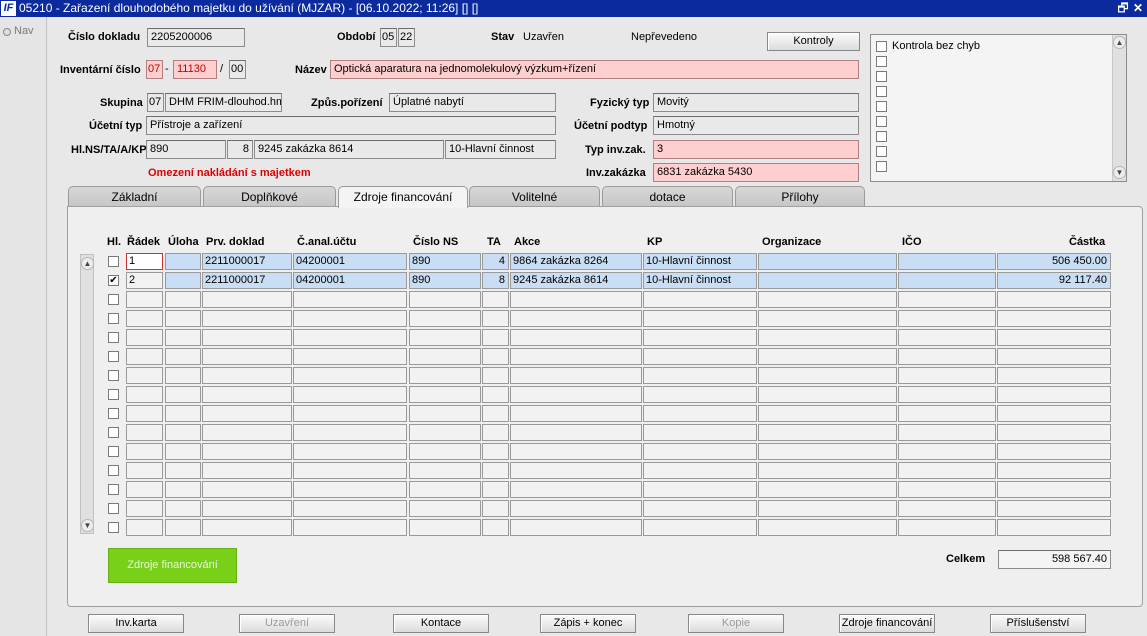 Image resolution: width=1147 pixels, height=636 pixels. Describe the element at coordinates (756, 102) in the screenshot. I see `fyzicky-typ-field: Movitý` at that location.